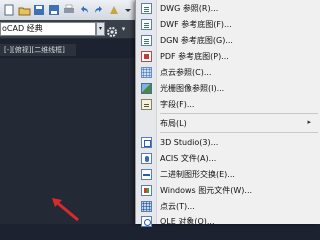 This screenshot has height=240, width=320. What do you see at coordinates (123, 29) in the screenshot?
I see `workspace-settings-dropdown: ▾` at bounding box center [123, 29].